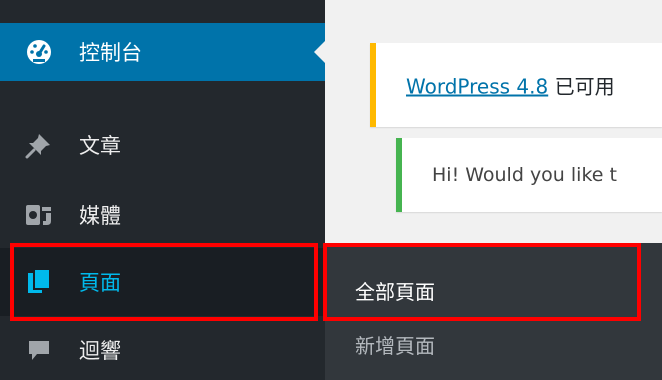 The width and height of the screenshot is (662, 380). I want to click on media-icon, so click(39, 215).